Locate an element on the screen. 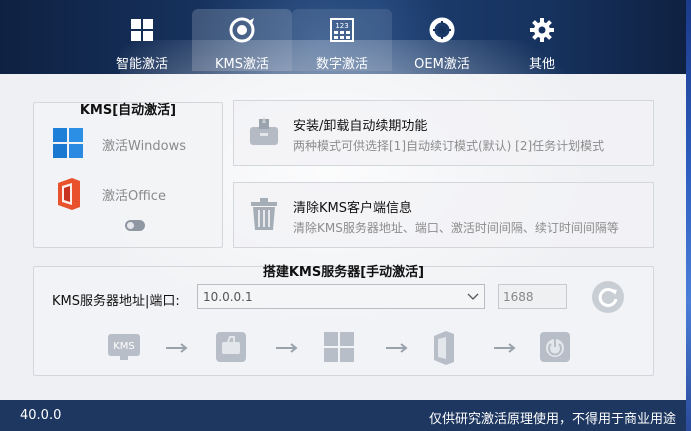  server-address-value: 10.0.0.1 is located at coordinates (228, 297).